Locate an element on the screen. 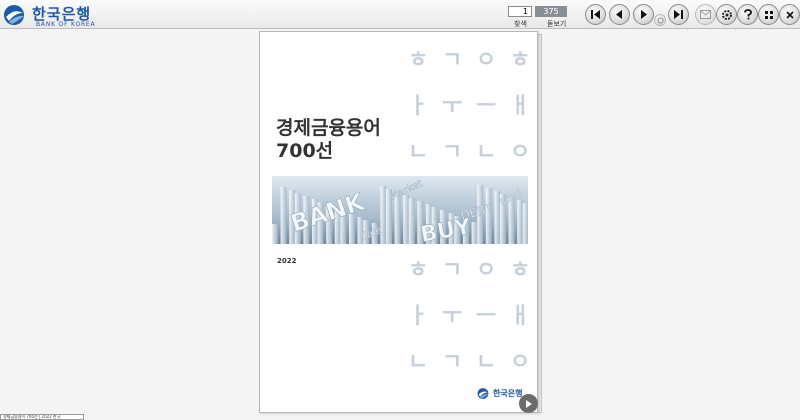 Image resolution: width=800 pixels, height=420 pixels. next-page-button is located at coordinates (643, 14).